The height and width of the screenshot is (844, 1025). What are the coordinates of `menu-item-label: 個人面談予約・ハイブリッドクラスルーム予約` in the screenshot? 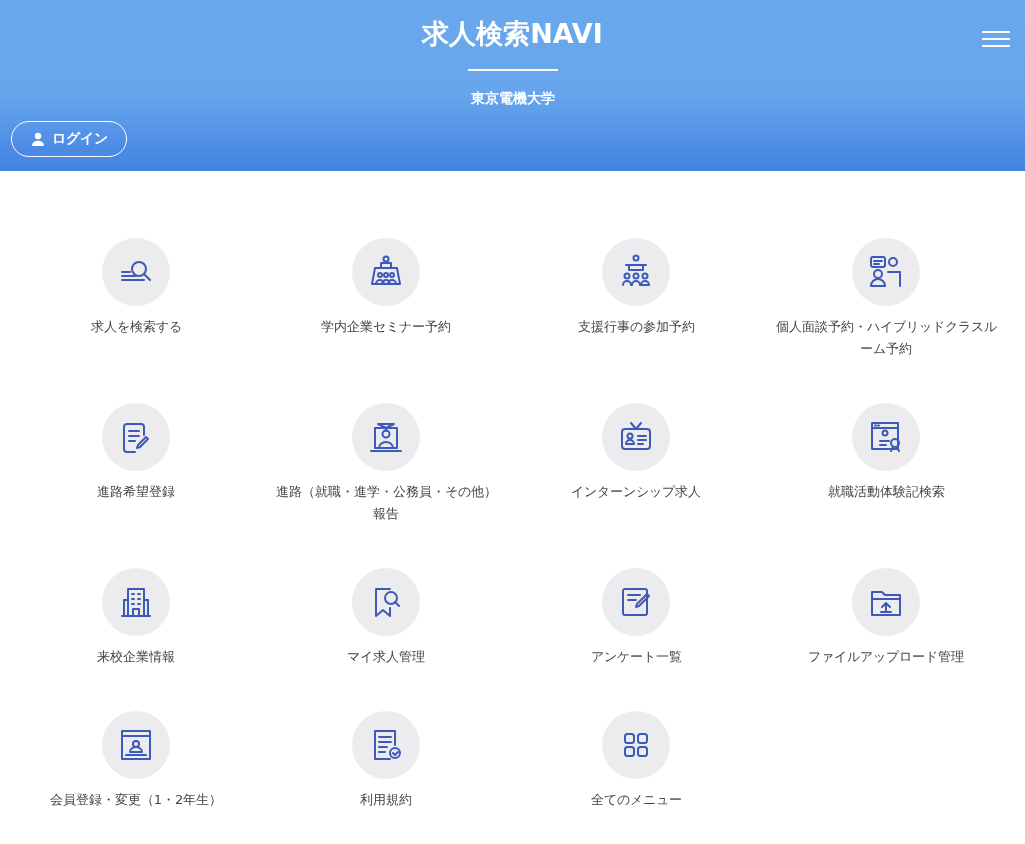 It's located at (886, 338).